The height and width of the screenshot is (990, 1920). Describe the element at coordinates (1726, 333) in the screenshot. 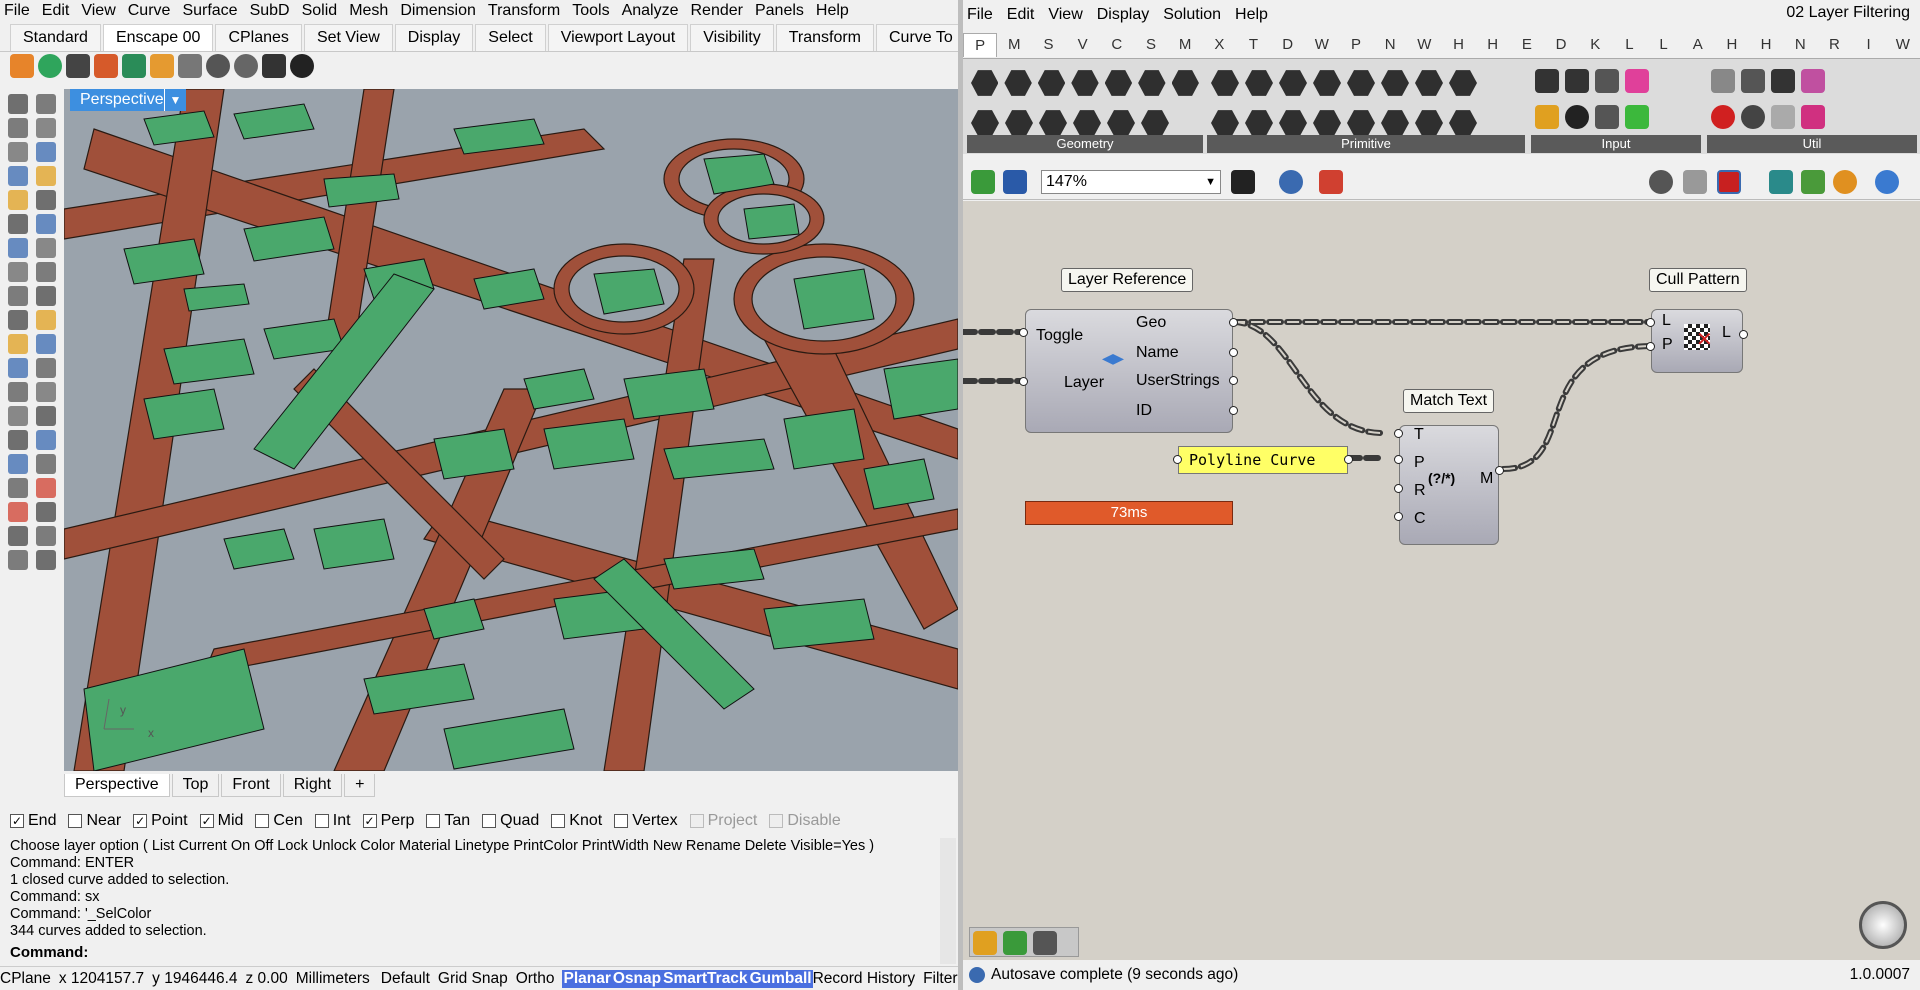

I see `output-l: L` at that location.